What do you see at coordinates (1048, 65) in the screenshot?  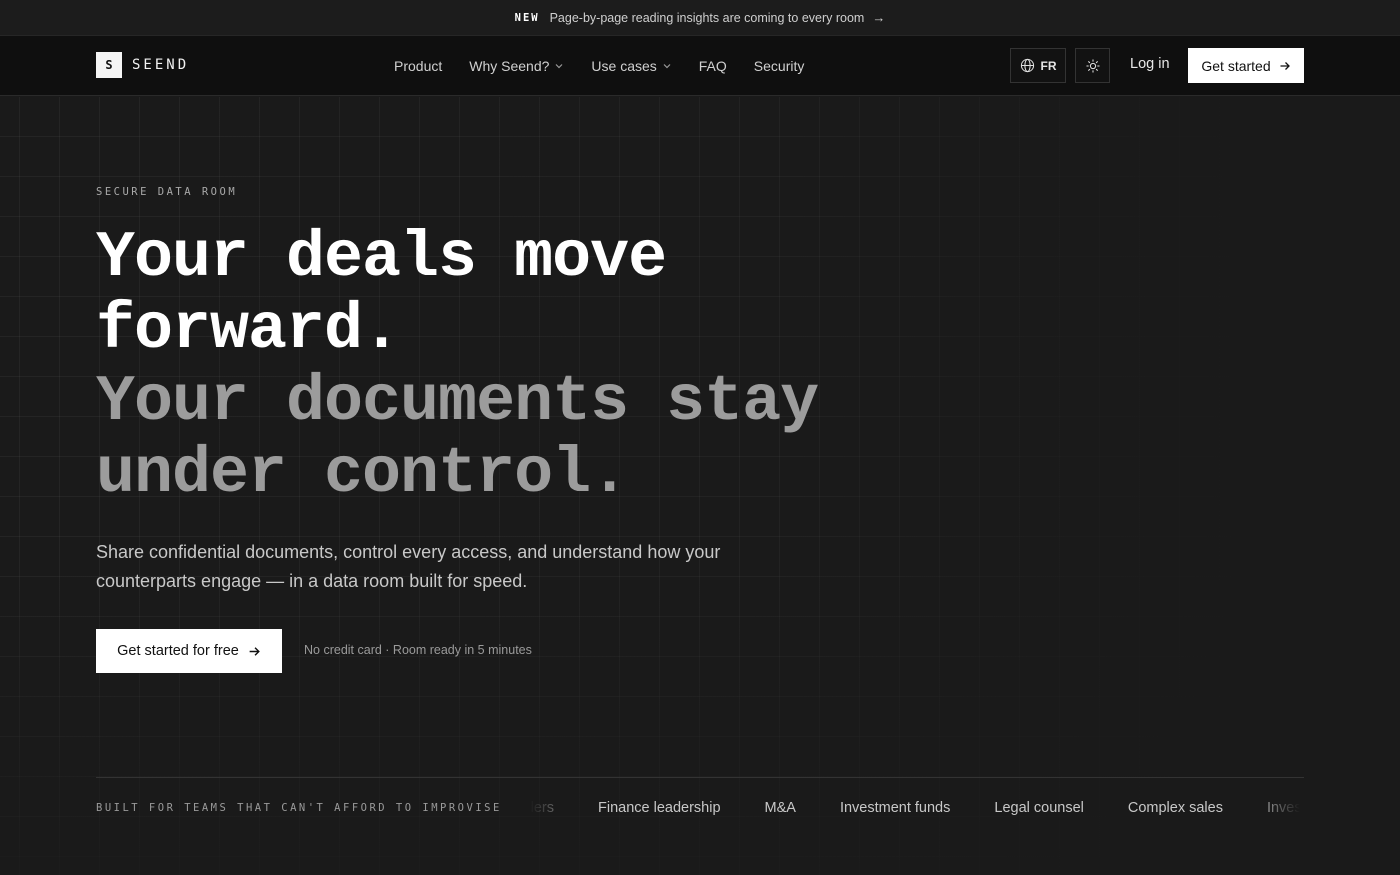 I see `language-label: FR` at bounding box center [1048, 65].